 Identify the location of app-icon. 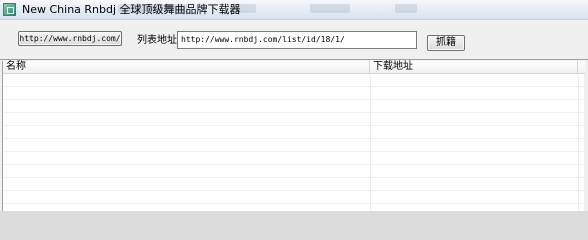
(9, 9).